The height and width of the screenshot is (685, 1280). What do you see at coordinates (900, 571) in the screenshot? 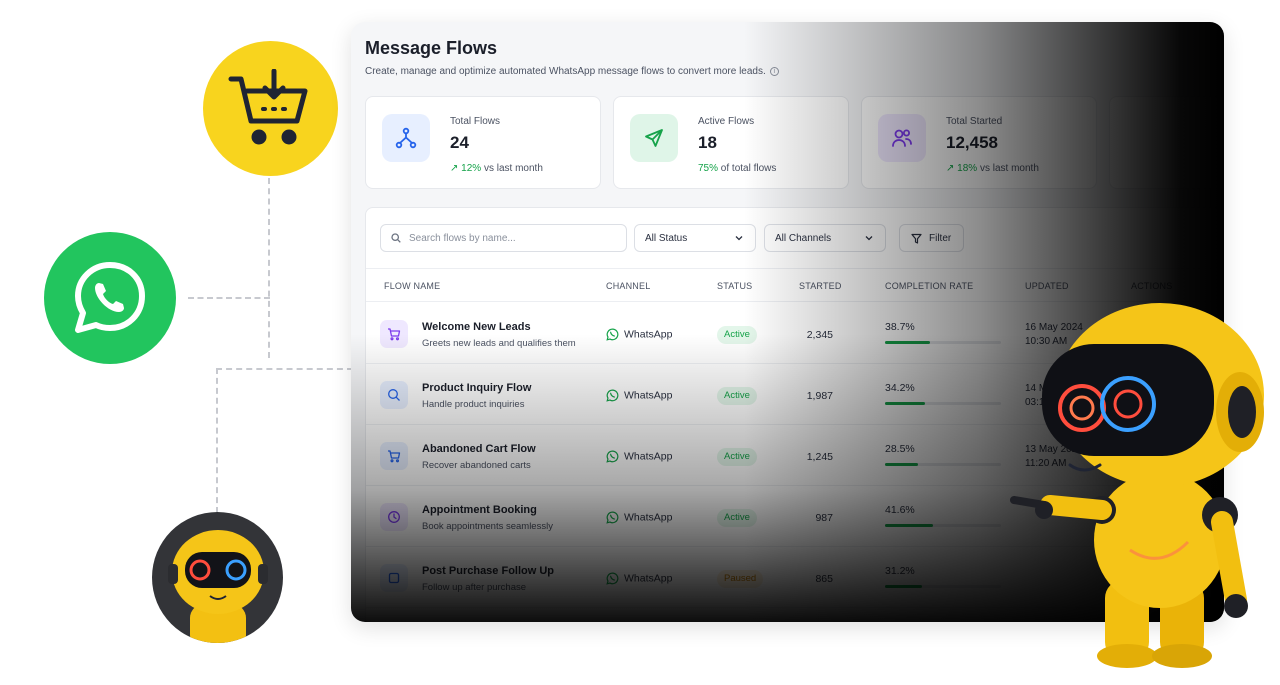
I see `completion-rate: 31.2%` at bounding box center [900, 571].